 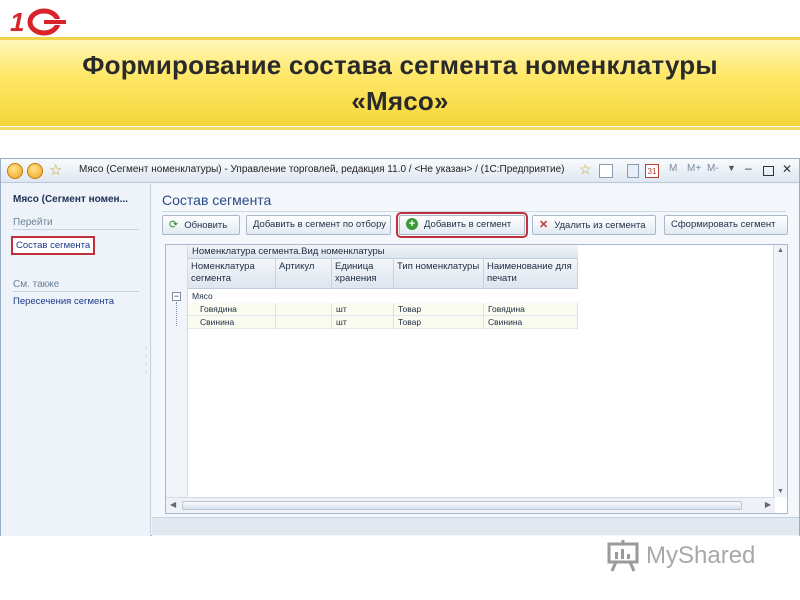 What do you see at coordinates (176, 296) in the screenshot?
I see `collapse-group-icon: −` at bounding box center [176, 296].